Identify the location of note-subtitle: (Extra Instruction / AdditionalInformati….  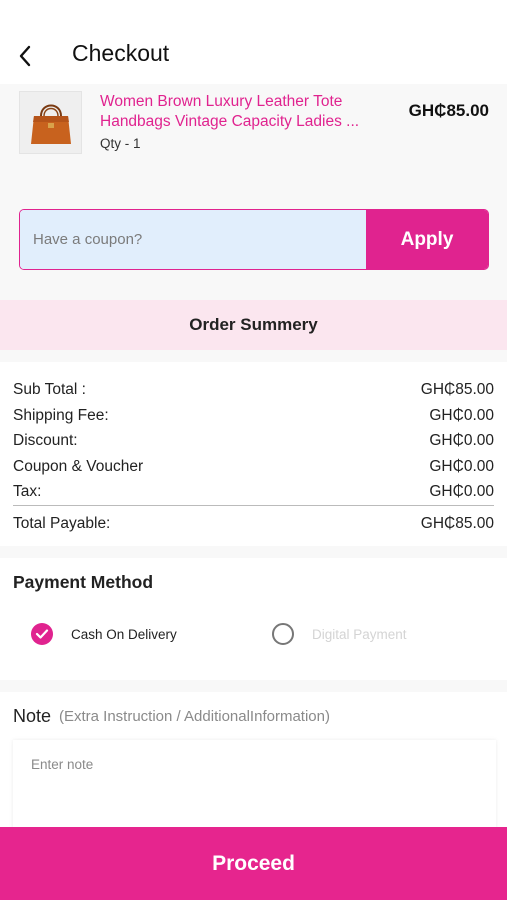
(194, 716).